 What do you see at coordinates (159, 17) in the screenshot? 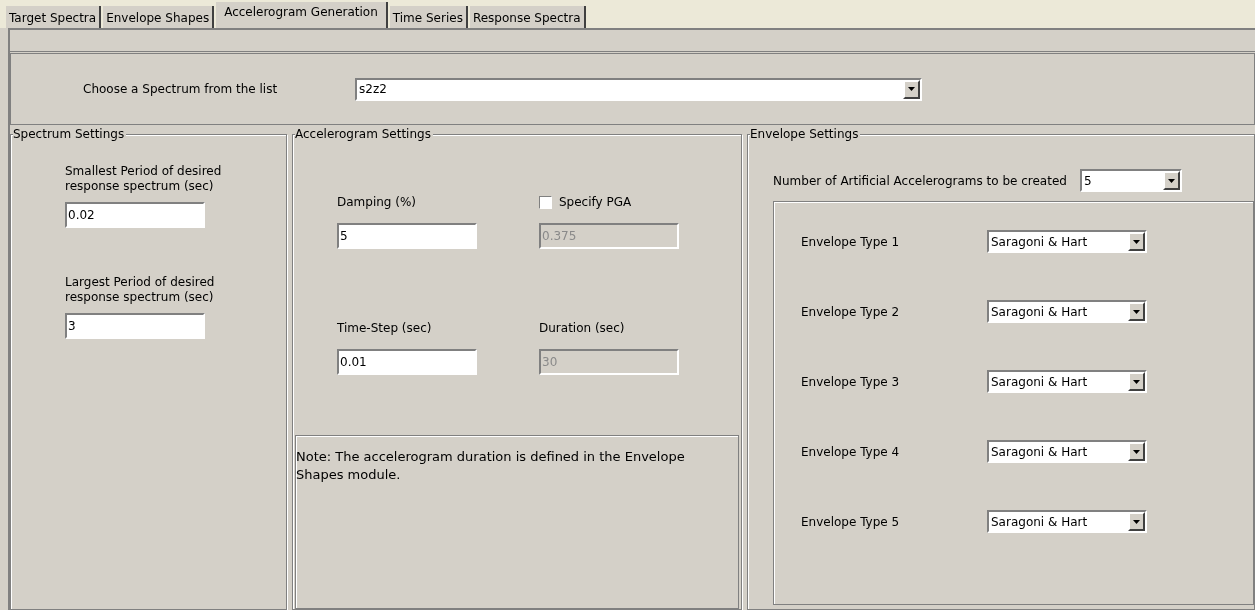
I see `tab: Envelope Shapes` at bounding box center [159, 17].